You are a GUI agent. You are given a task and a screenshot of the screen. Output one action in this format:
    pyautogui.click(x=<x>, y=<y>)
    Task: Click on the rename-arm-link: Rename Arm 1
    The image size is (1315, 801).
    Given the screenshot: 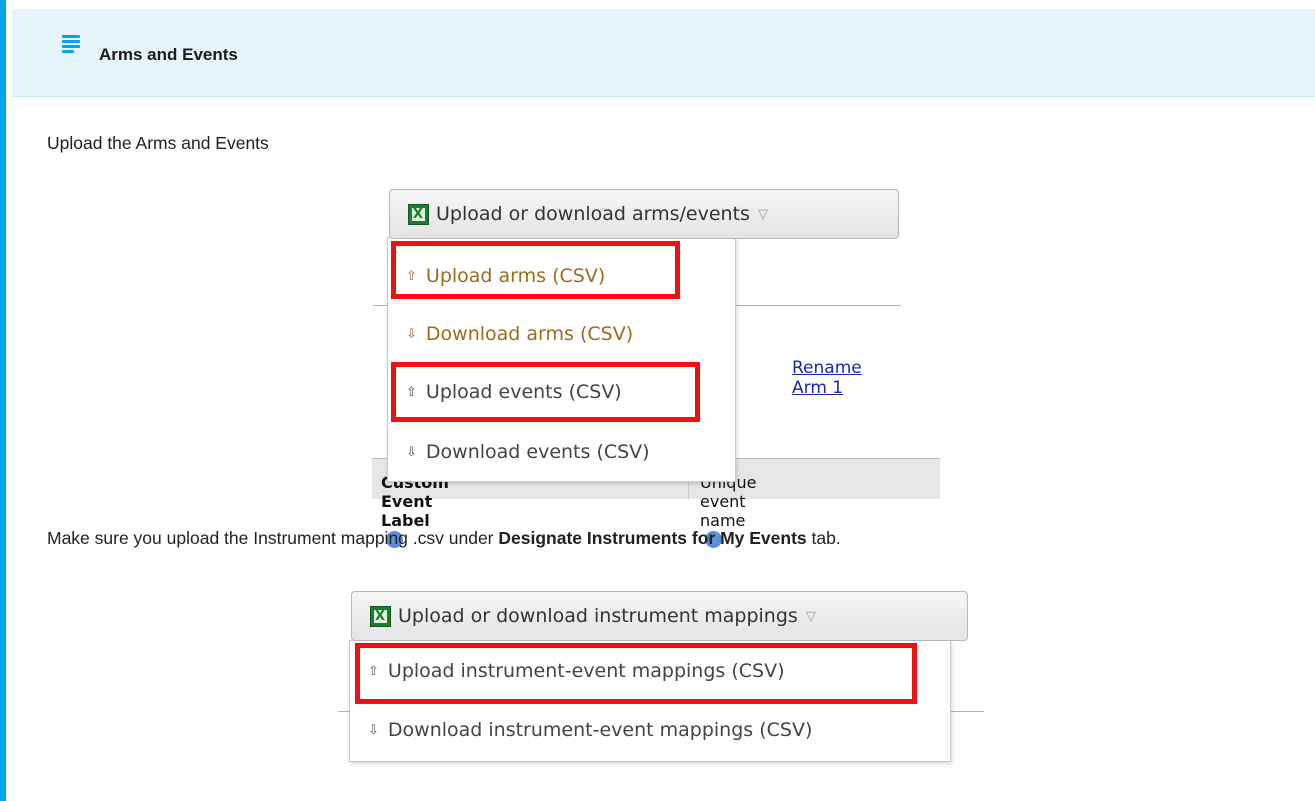 What is the action you would take?
    pyautogui.click(x=827, y=378)
    